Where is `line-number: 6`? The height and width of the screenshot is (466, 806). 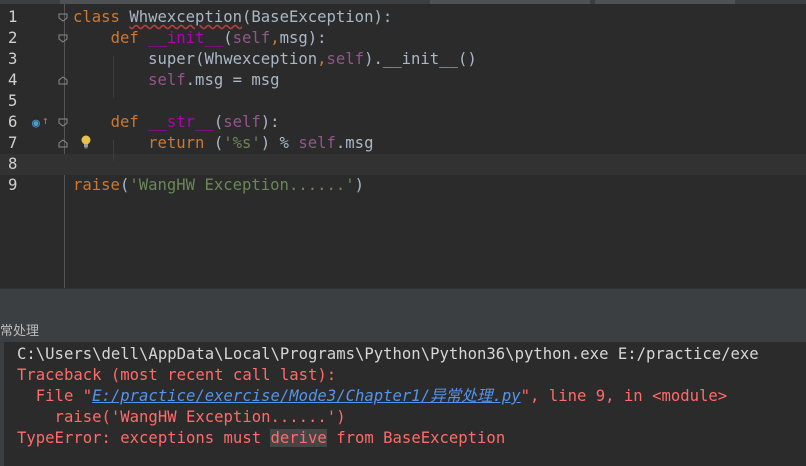
line-number: 6 is located at coordinates (12, 122).